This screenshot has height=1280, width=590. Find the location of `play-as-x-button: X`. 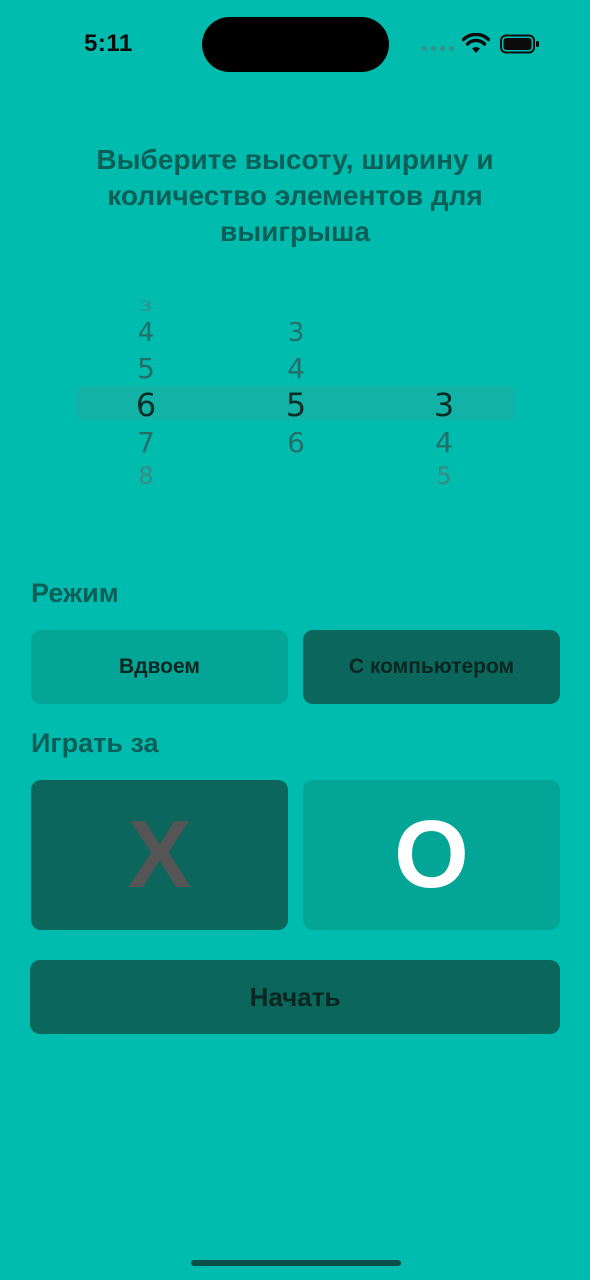

play-as-x-button: X is located at coordinates (159, 855).